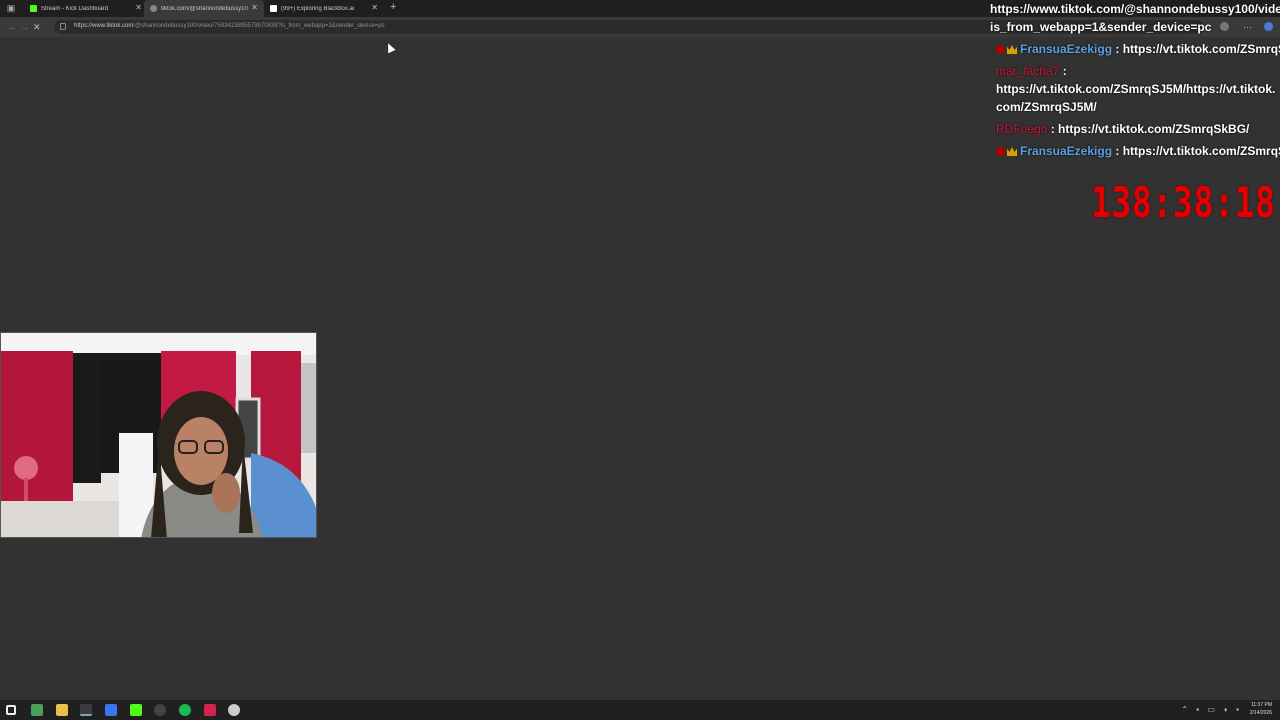 The image size is (1280, 720). I want to click on kick-favicon-icon, so click(33, 8).